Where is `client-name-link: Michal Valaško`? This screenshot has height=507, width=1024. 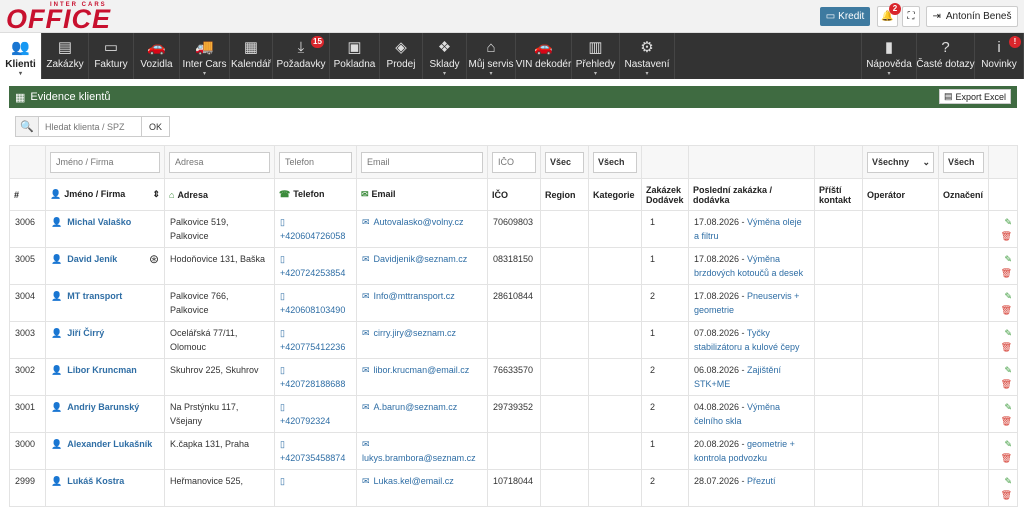 client-name-link: Michal Valaško is located at coordinates (99, 222).